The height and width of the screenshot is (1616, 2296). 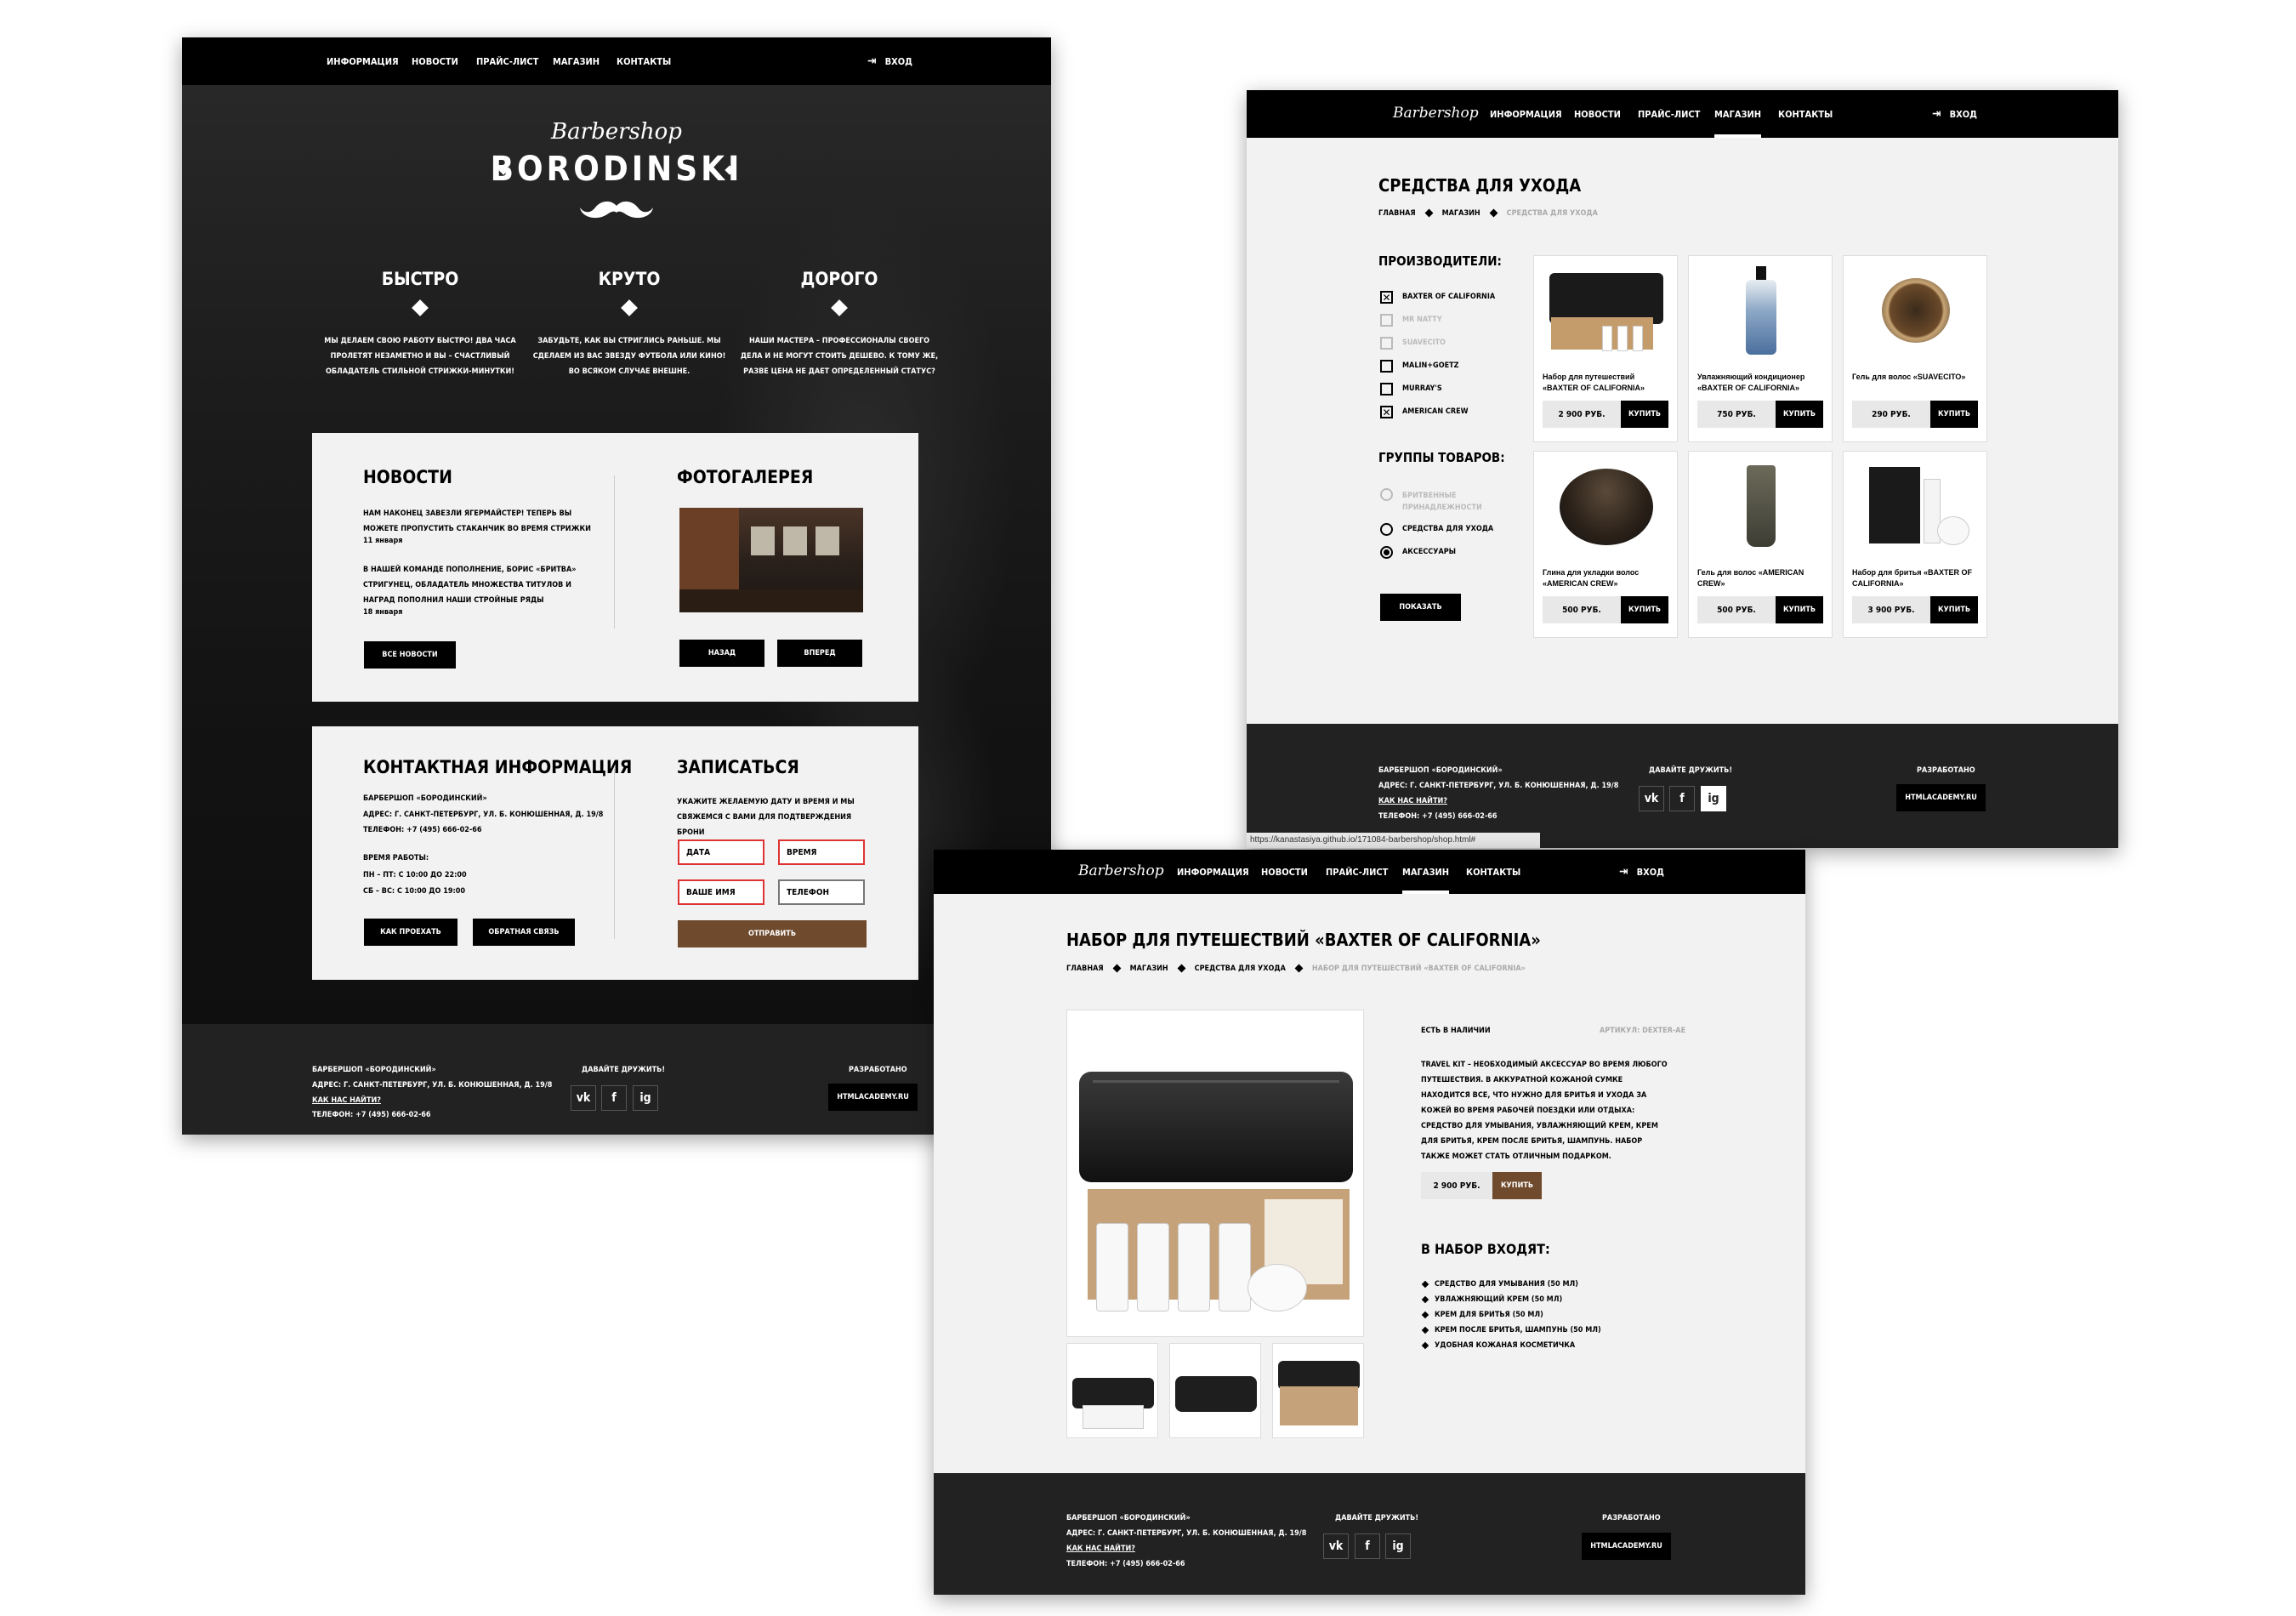 What do you see at coordinates (738, 767) in the screenshot?
I see `booking-title: ЗАПИСАТЬСЯ` at bounding box center [738, 767].